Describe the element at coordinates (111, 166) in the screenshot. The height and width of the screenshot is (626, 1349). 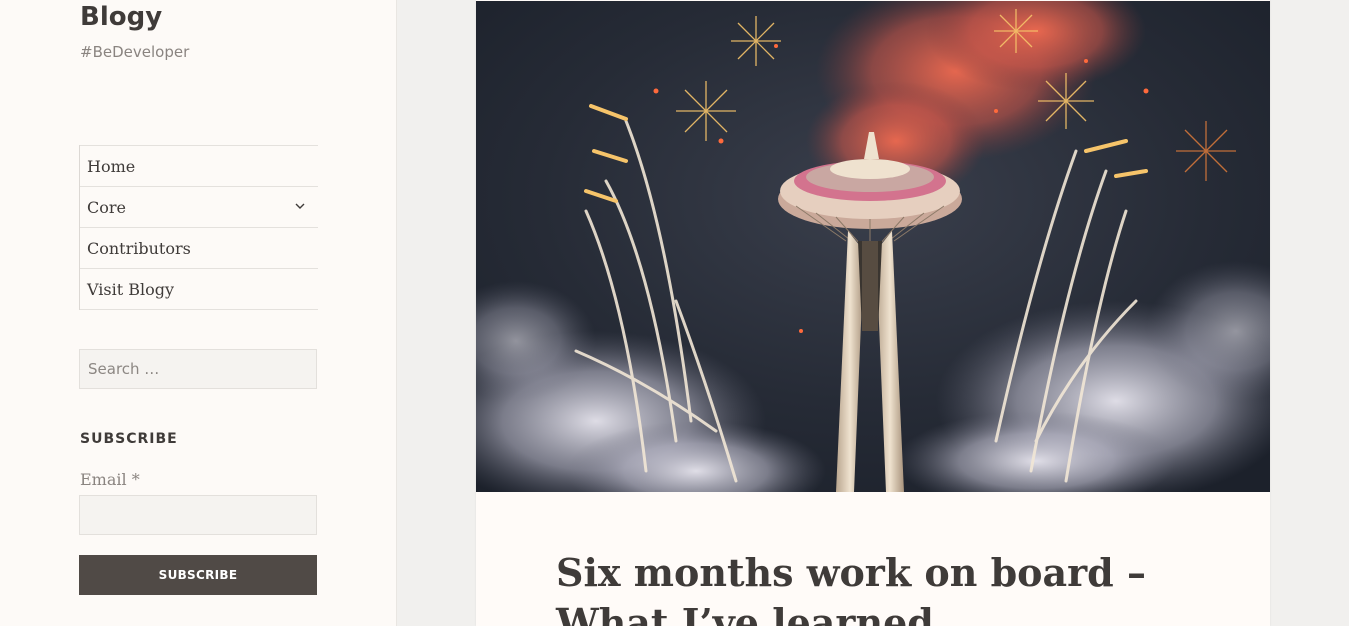
I see `nav-item-label: Home` at that location.